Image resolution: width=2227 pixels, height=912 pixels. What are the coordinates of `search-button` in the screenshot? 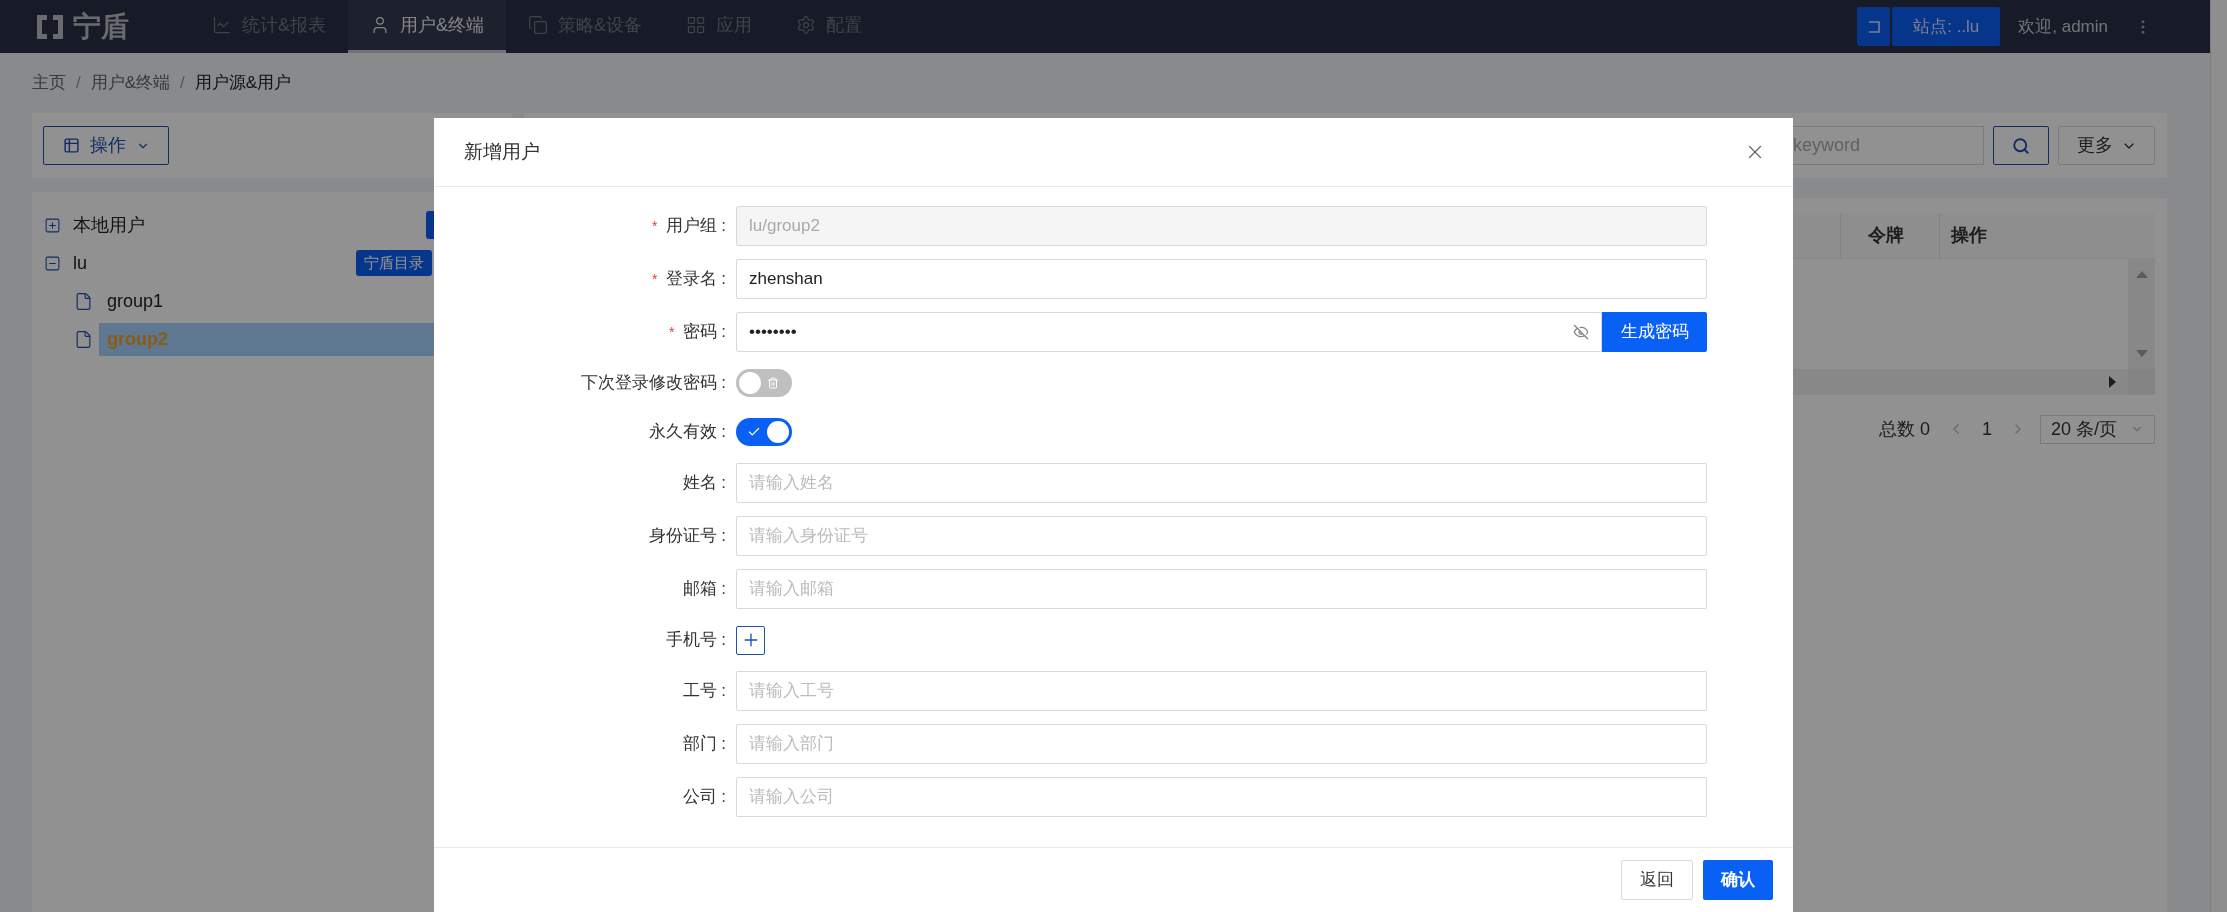 It's located at (2021, 145).